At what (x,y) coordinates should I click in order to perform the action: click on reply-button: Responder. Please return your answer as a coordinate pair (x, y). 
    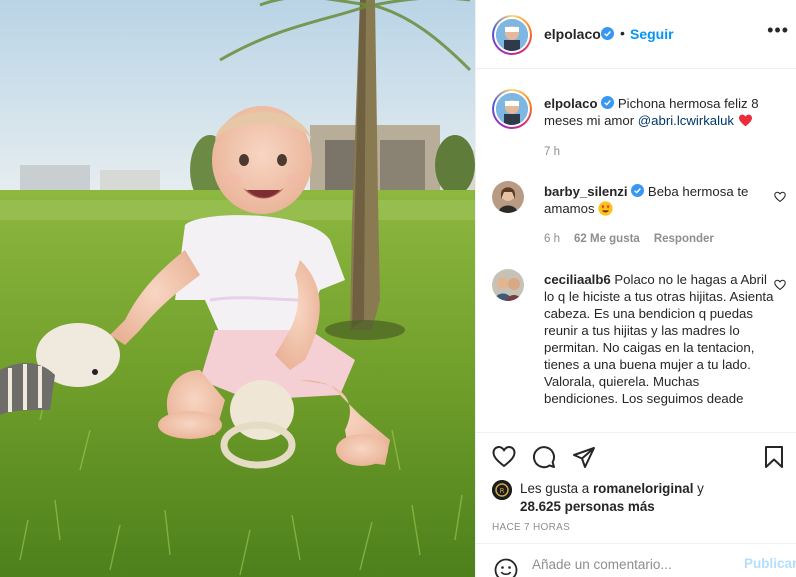
    Looking at the image, I should click on (684, 239).